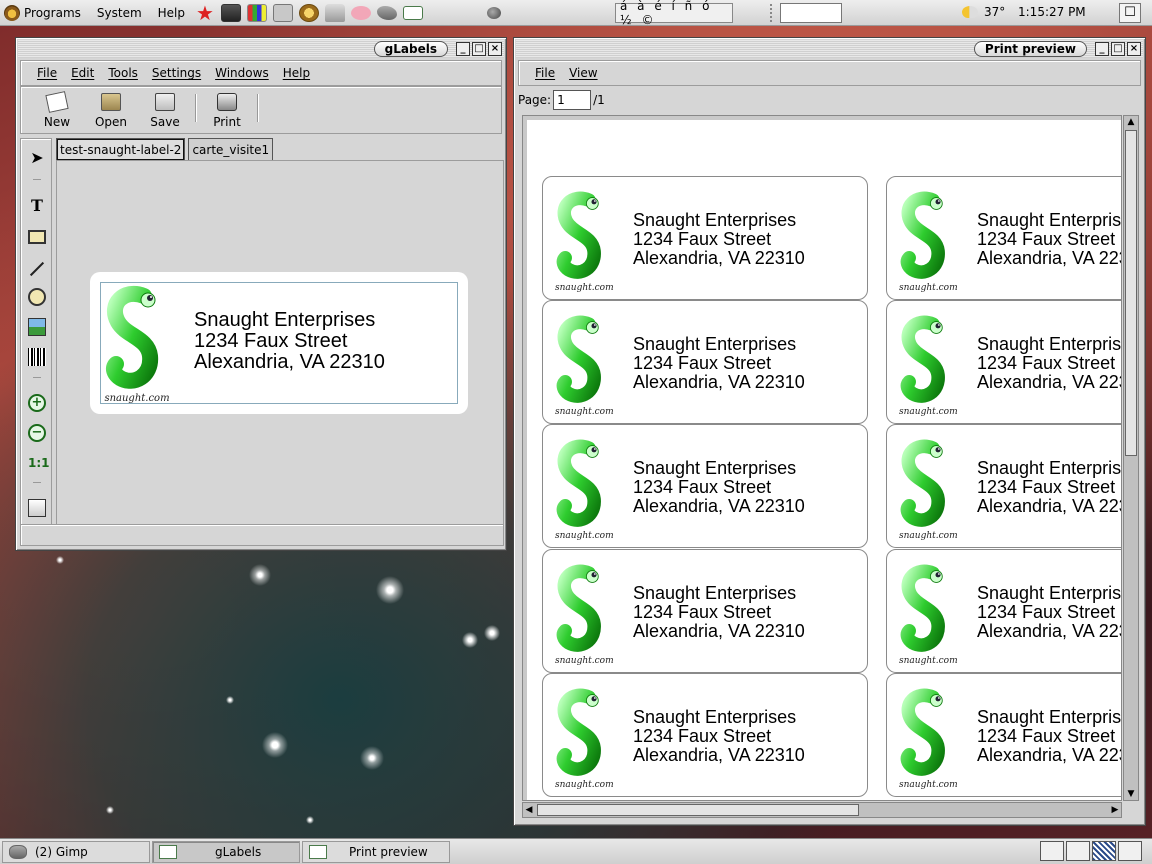 The image size is (1152, 864). I want to click on weather-applet: 37°, so click(983, 12).